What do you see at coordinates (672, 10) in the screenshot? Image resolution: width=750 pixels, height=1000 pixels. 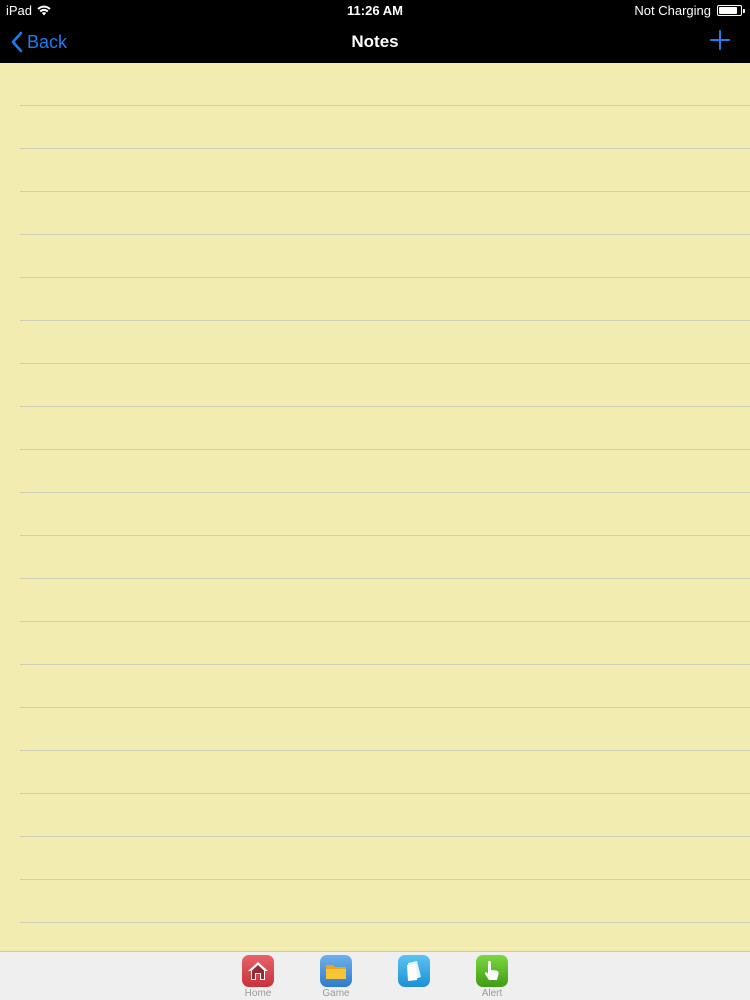 I see `battery-status-text: Not Charging` at bounding box center [672, 10].